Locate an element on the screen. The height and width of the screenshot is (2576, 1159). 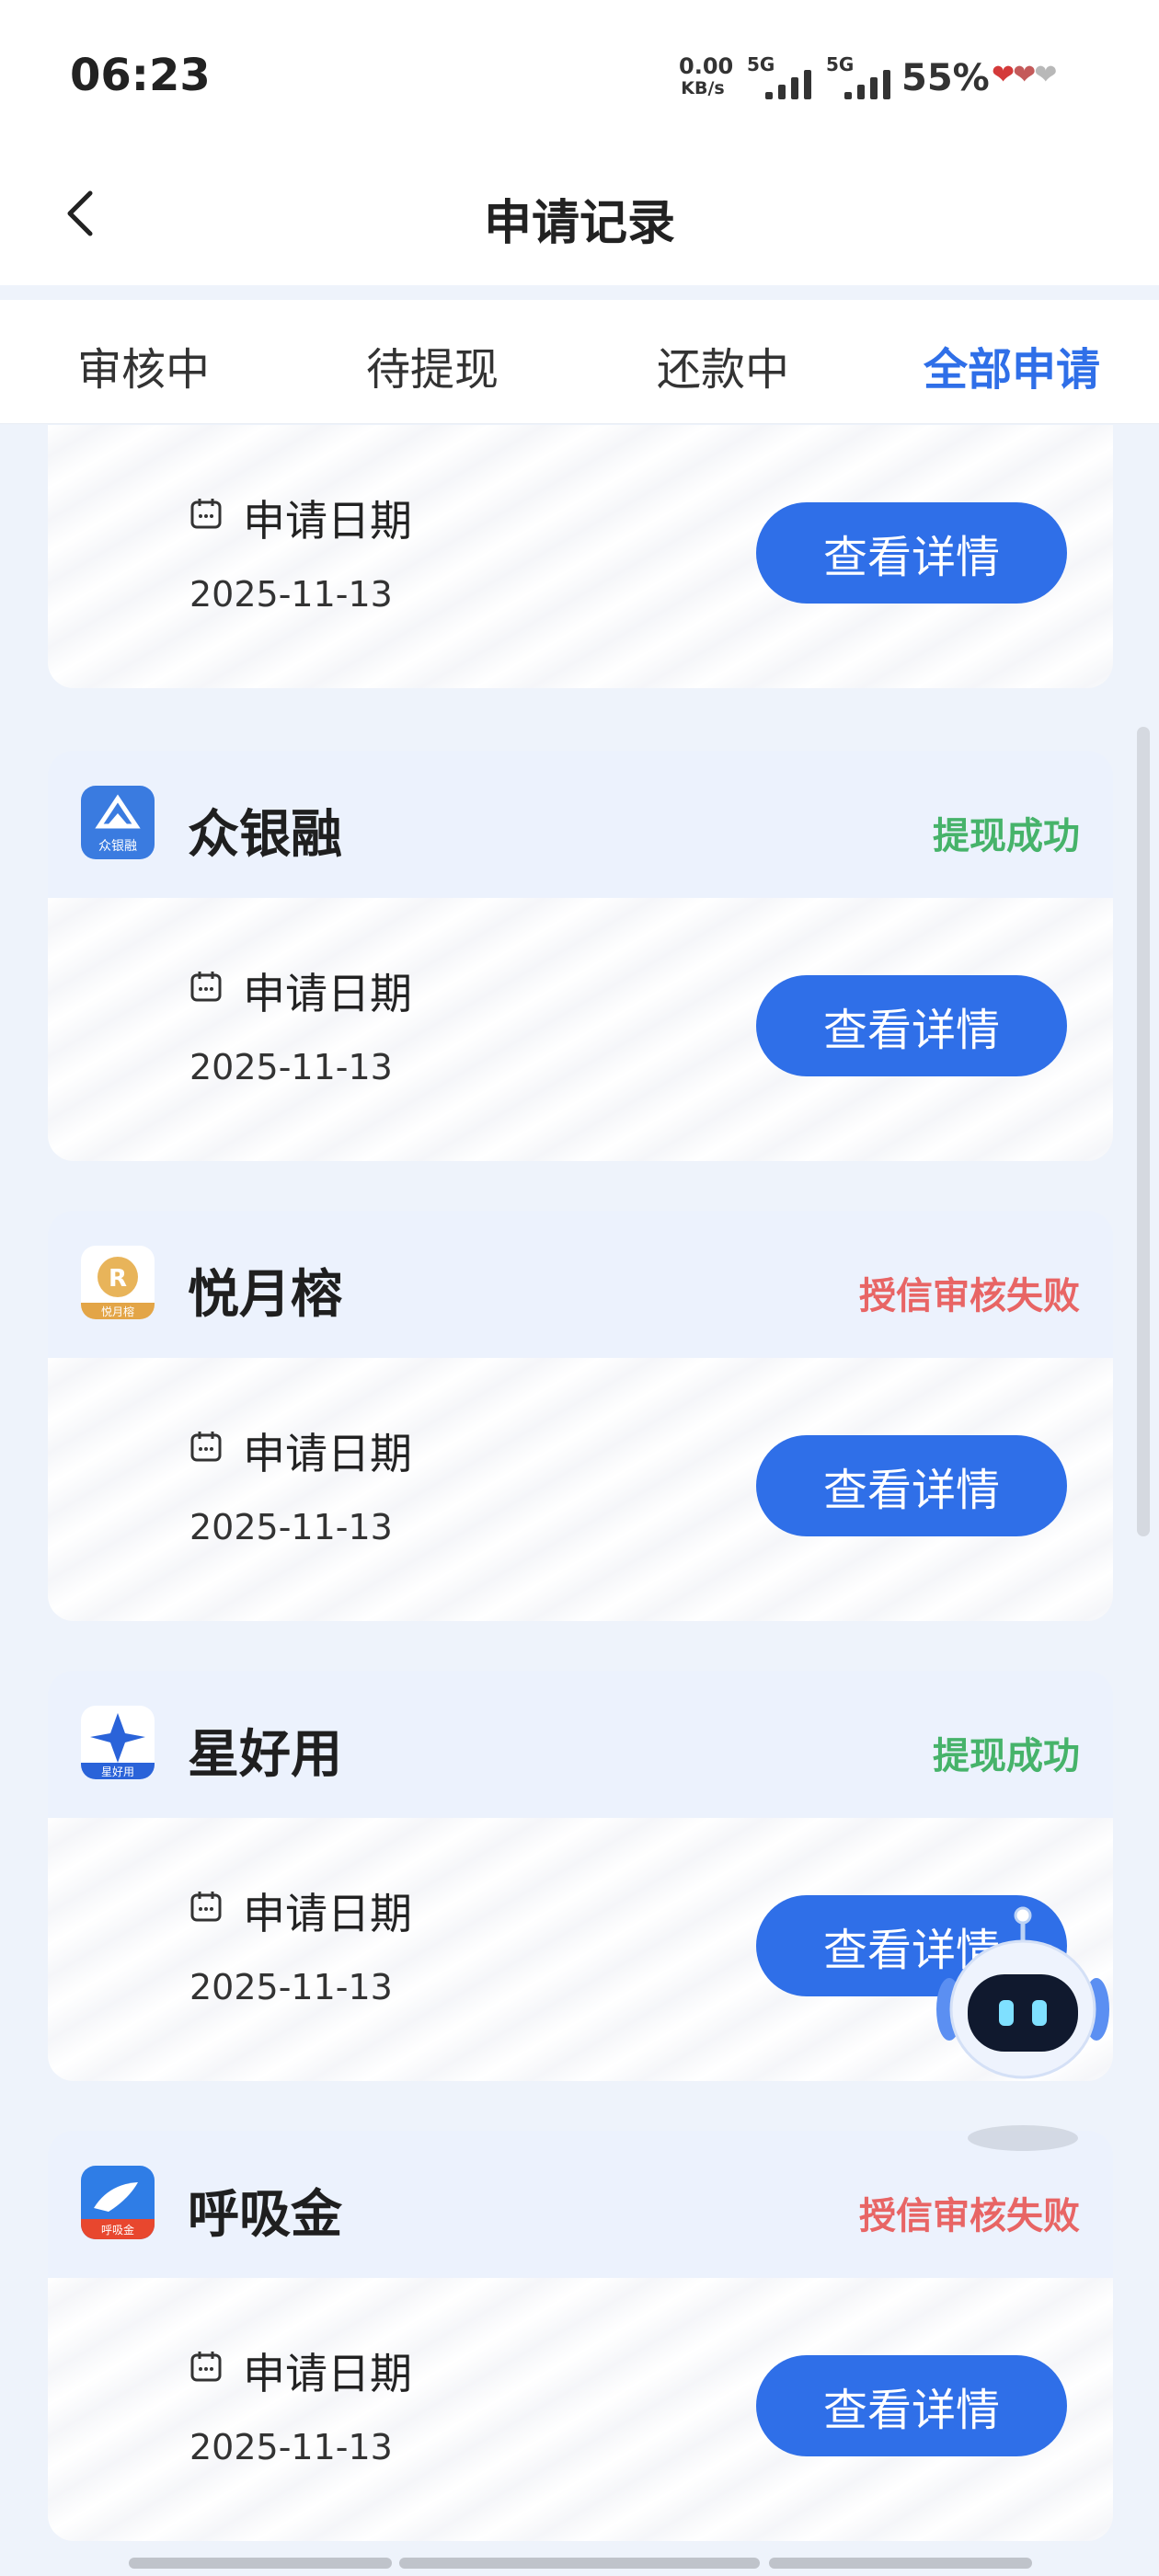
list-item: 众银融 众银融 提现成功 申请日期 2025-11-13 查看详情 is located at coordinates (580, 956).